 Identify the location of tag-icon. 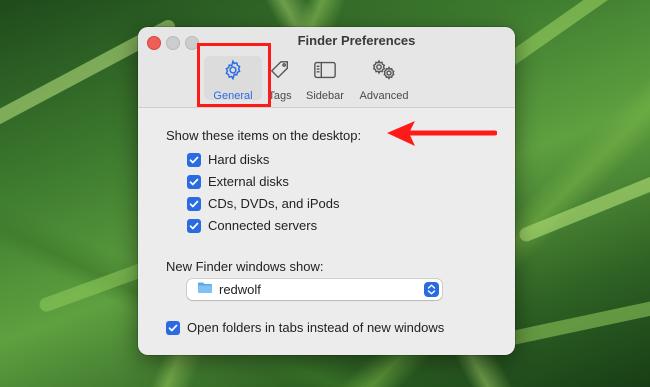
(280, 72).